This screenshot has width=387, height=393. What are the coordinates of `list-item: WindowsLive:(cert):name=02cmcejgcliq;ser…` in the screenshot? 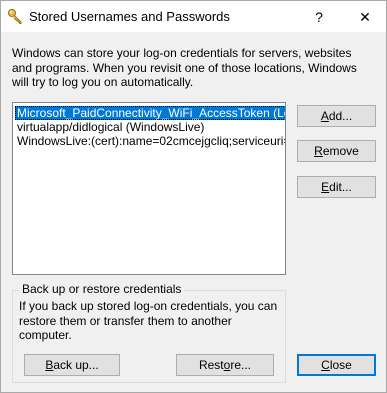 It's located at (150, 141).